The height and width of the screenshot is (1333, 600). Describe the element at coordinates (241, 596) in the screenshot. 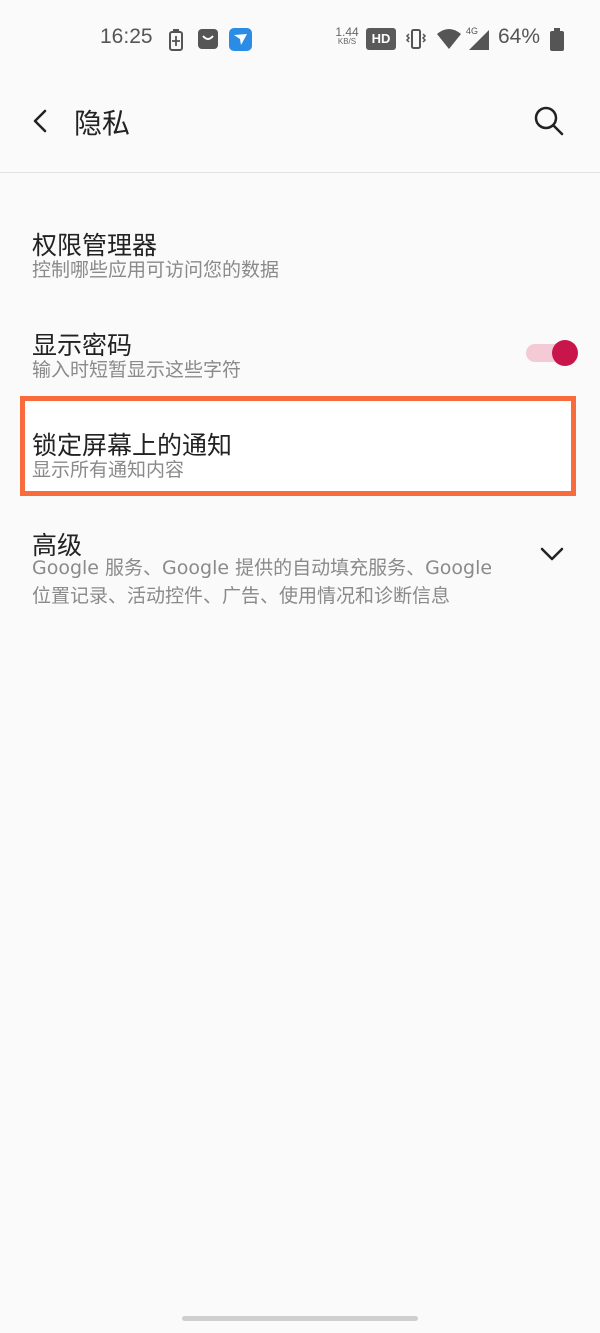

I see `setting-item-subtitle-line2: 位置记录、活动控件、广告、使用情况和诊断信息` at that location.